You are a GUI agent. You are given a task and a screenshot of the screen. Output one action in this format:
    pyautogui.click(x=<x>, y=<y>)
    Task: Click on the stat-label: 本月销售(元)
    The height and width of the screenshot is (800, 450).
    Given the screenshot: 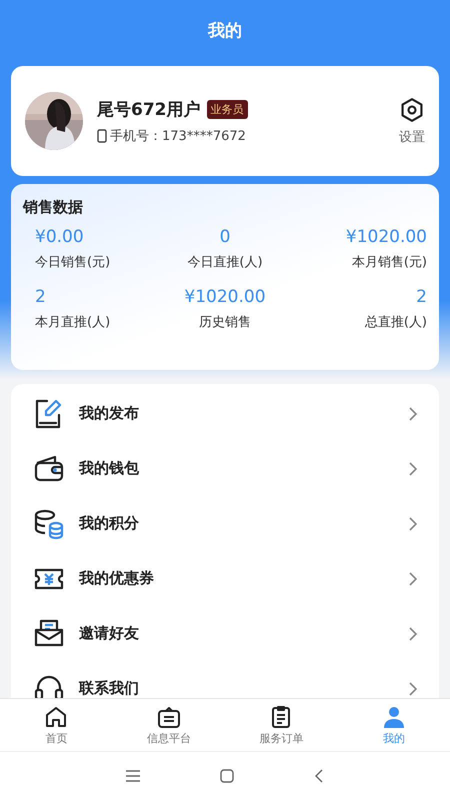 What is the action you would take?
    pyautogui.click(x=389, y=262)
    